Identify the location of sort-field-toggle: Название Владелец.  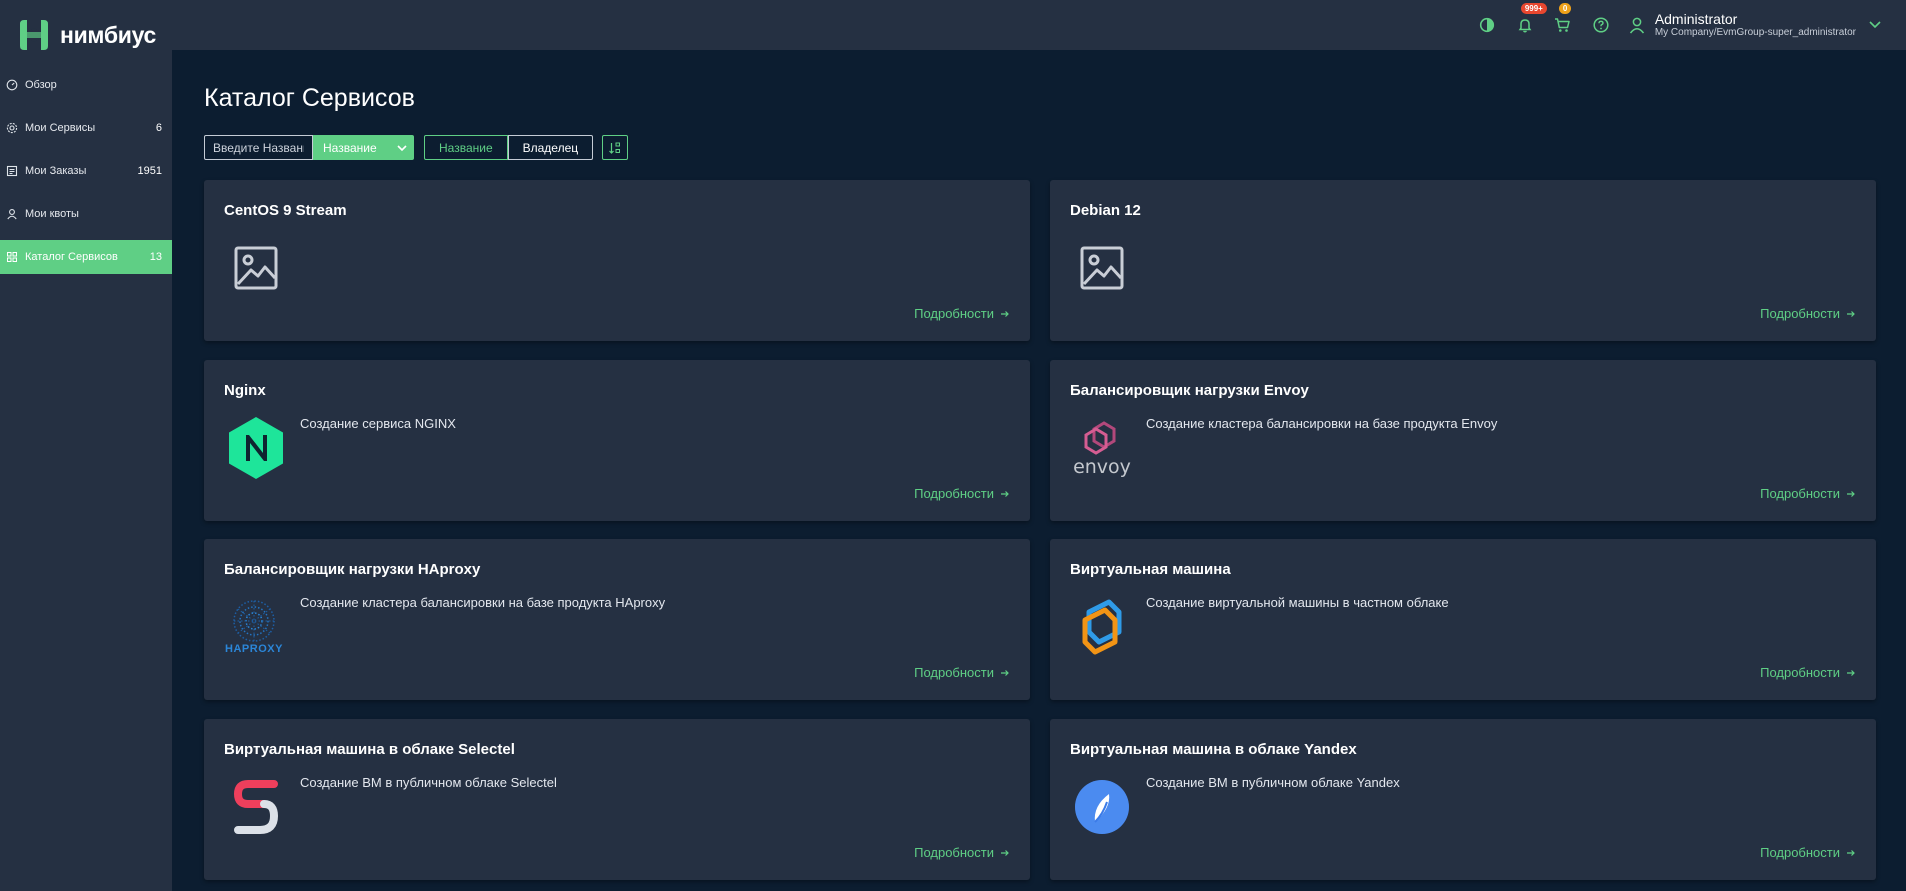
(509, 147).